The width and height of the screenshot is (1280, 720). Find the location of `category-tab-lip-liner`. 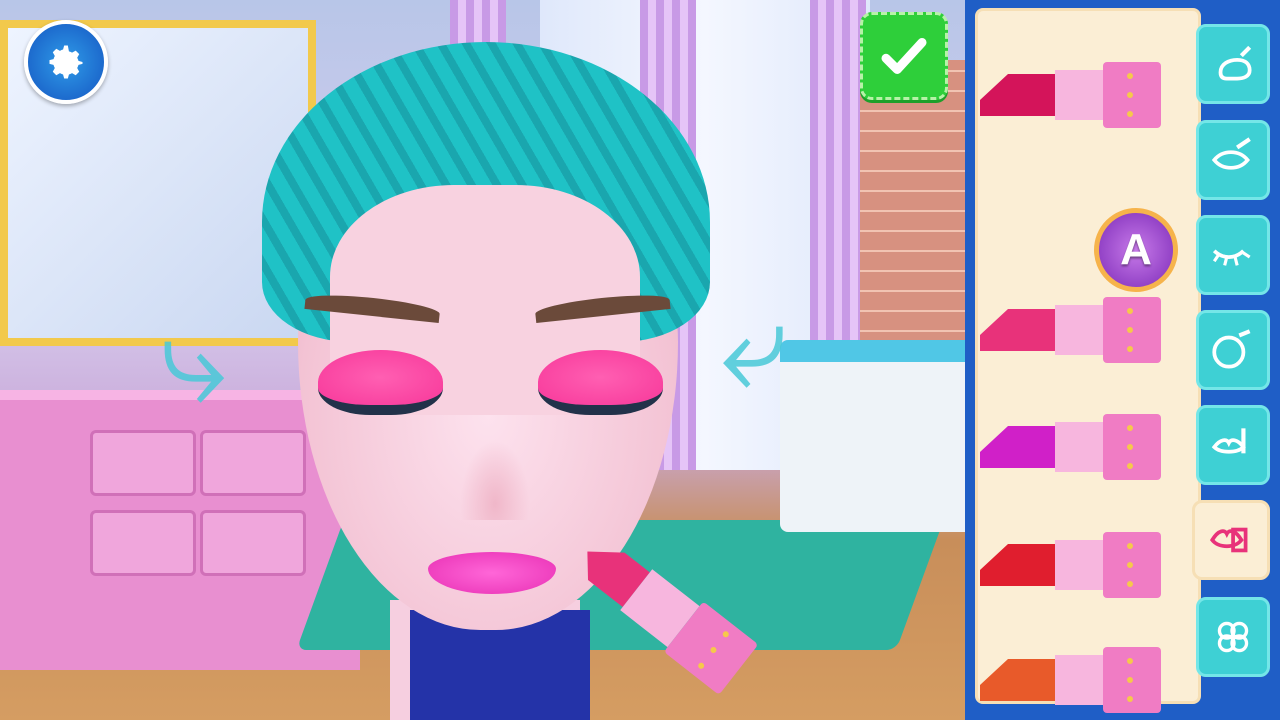

category-tab-lip-liner is located at coordinates (1233, 445).